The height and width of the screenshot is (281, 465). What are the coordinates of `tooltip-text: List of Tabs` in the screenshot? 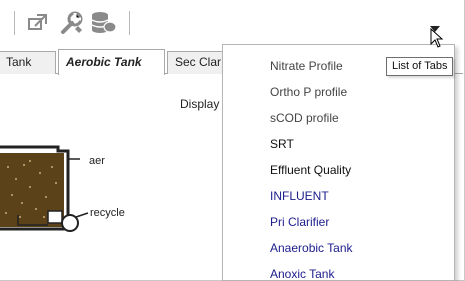 It's located at (420, 66).